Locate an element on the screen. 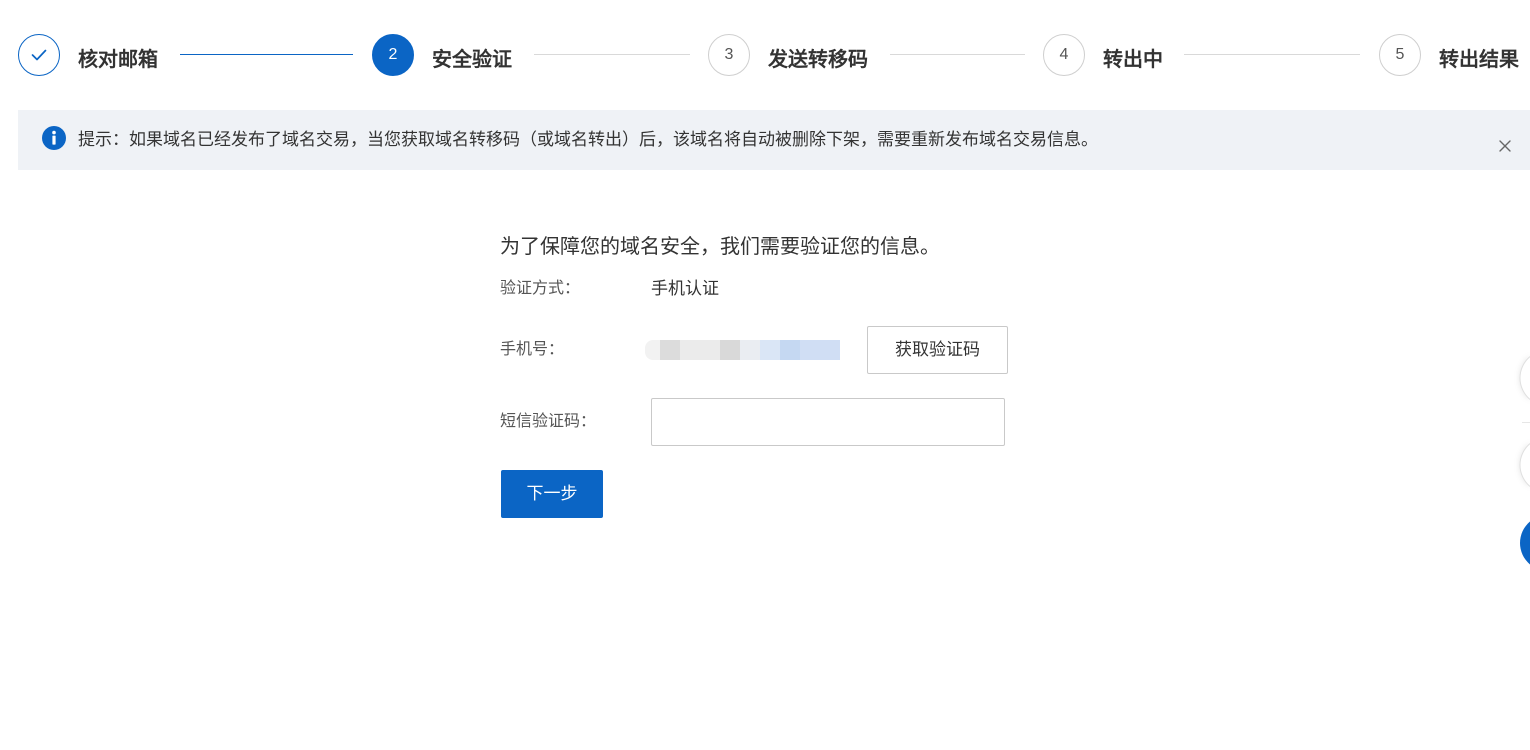  form-heading: 为了保障您的域名安全，我们需要验证您的信息。 is located at coordinates (720, 247).